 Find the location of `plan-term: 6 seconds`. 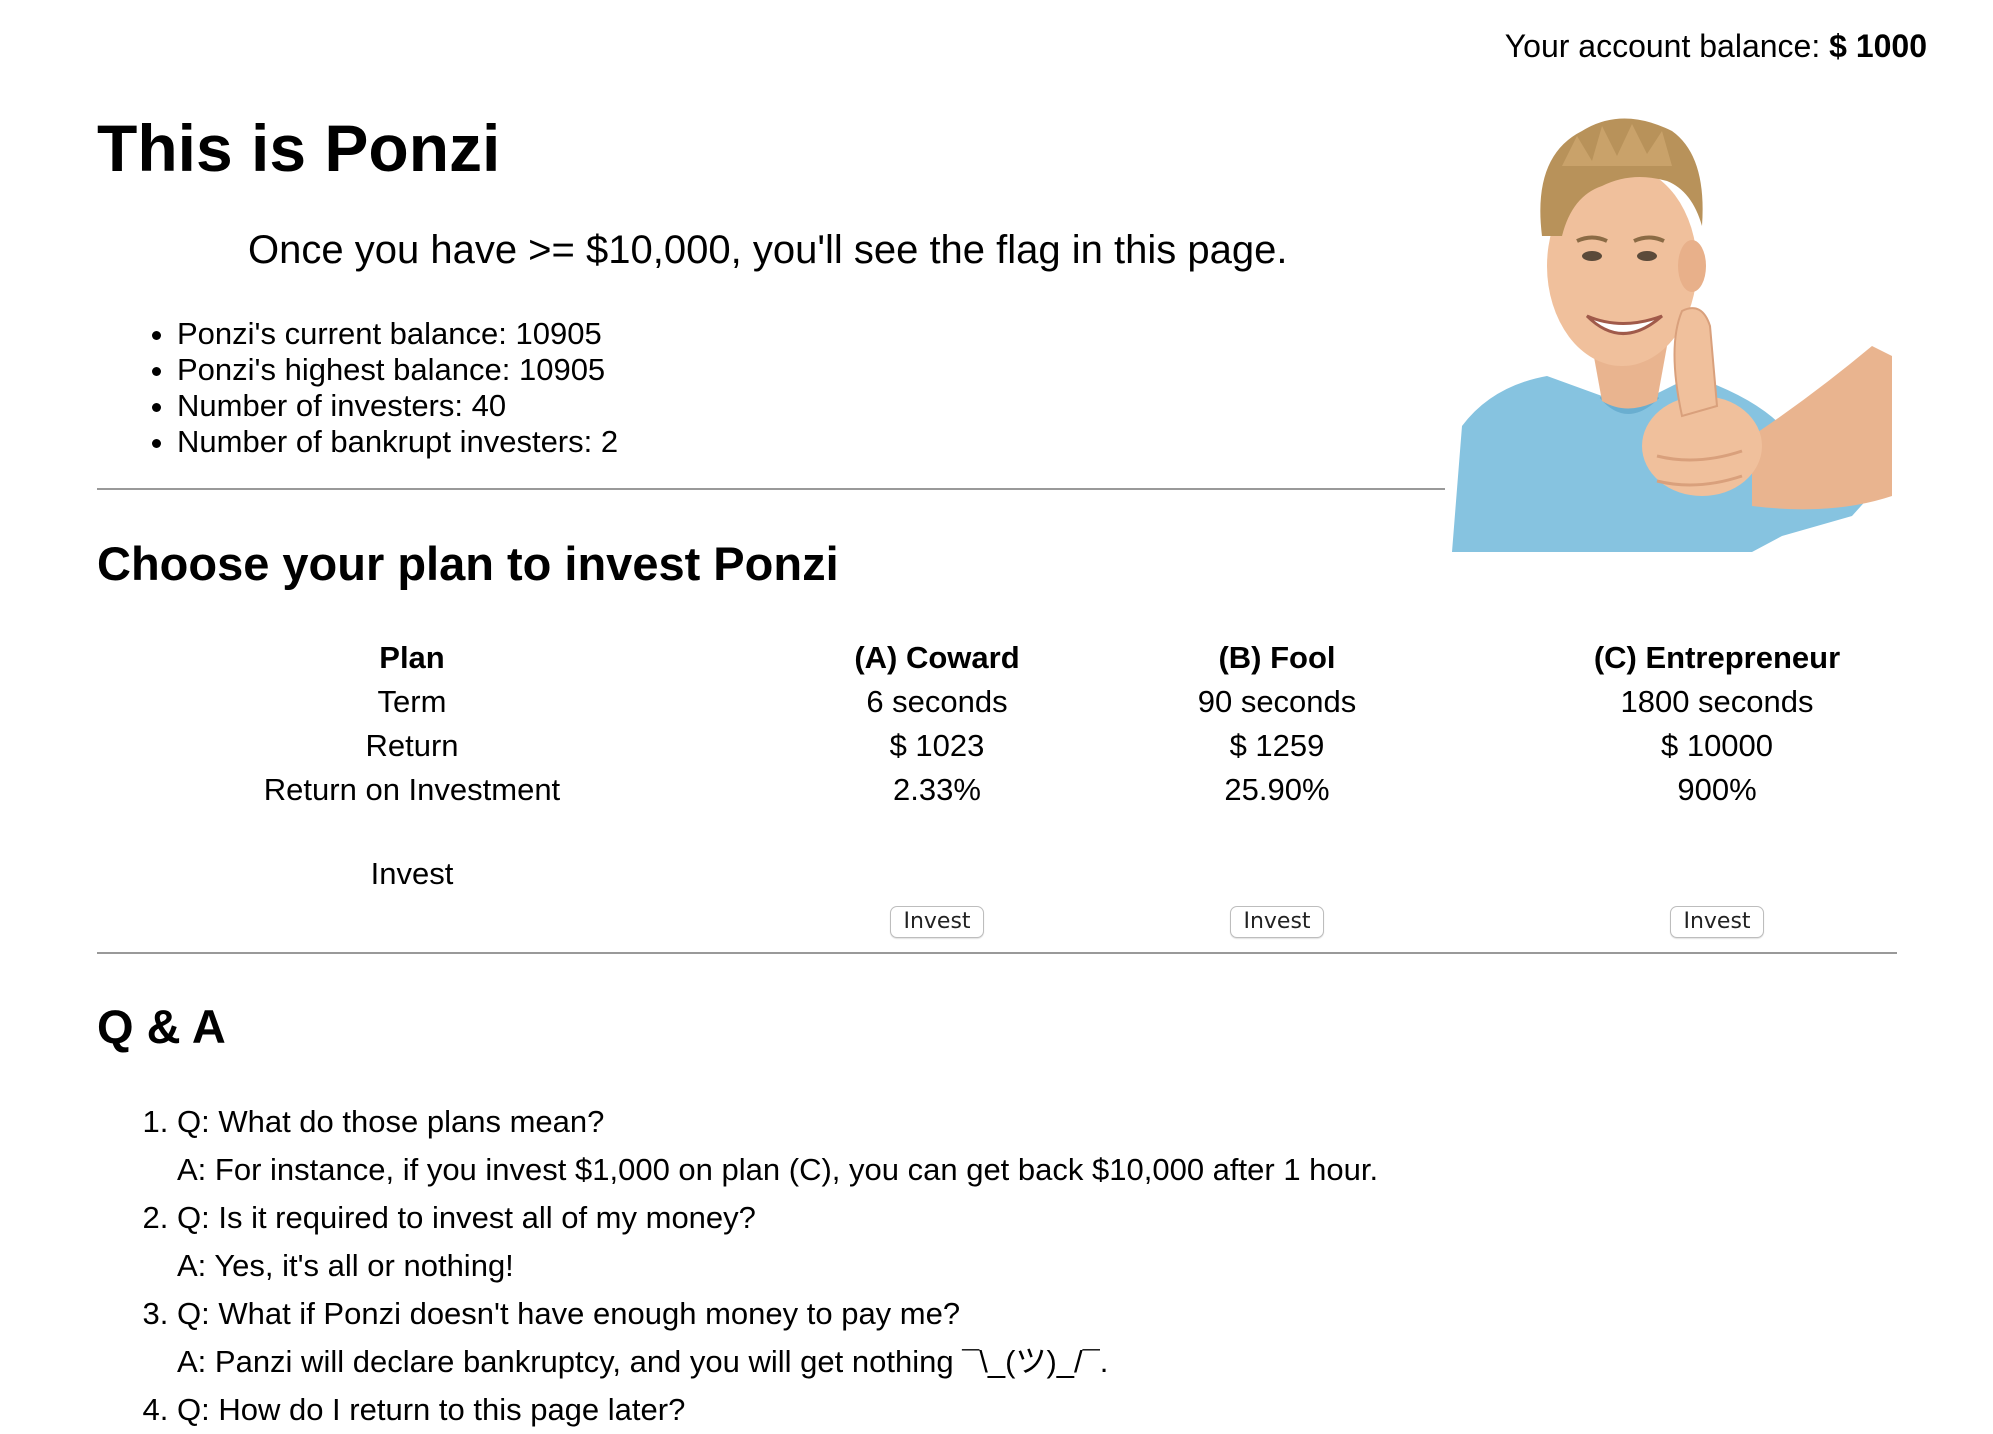

plan-term: 6 seconds is located at coordinates (937, 701).